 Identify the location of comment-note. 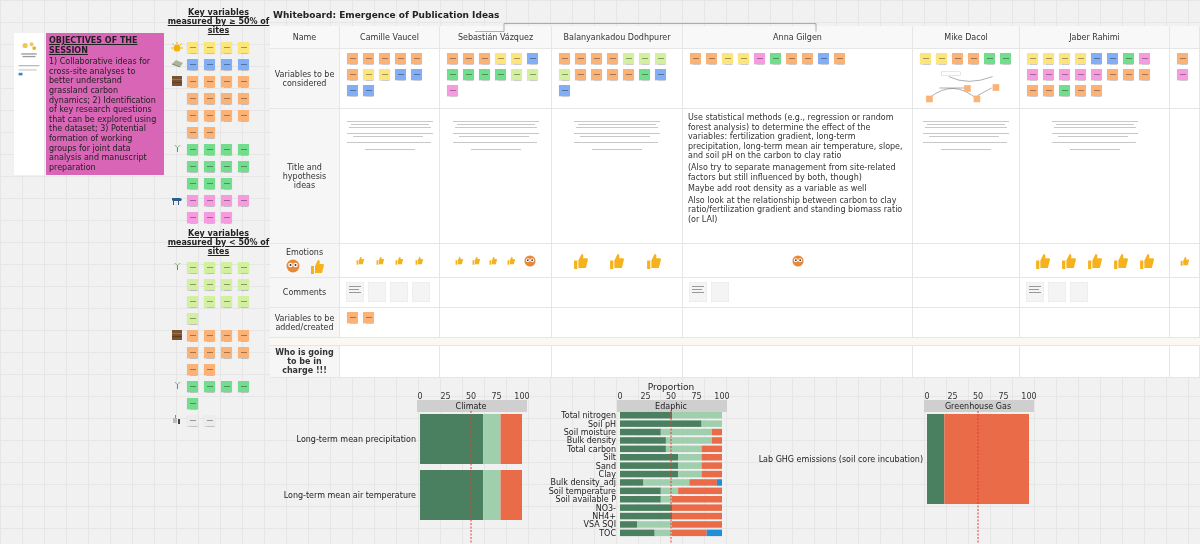
(698, 292).